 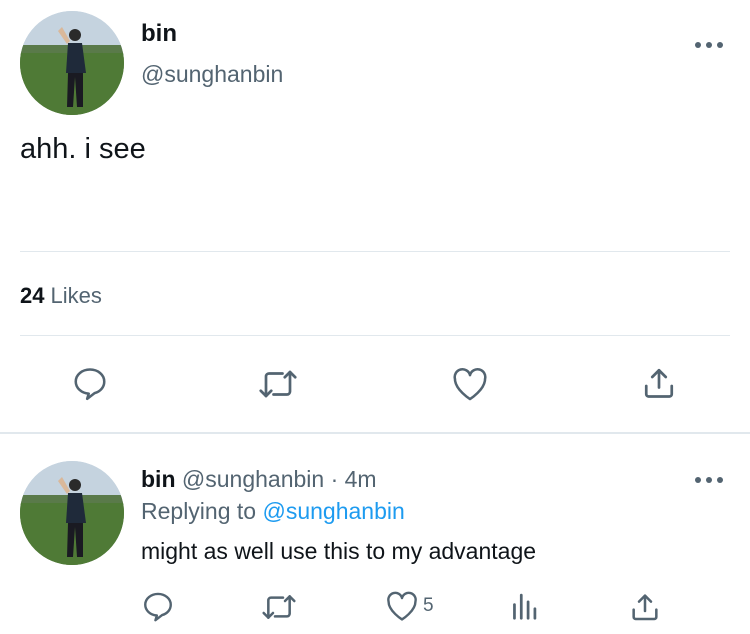 I want to click on analytics-button, so click(x=524, y=606).